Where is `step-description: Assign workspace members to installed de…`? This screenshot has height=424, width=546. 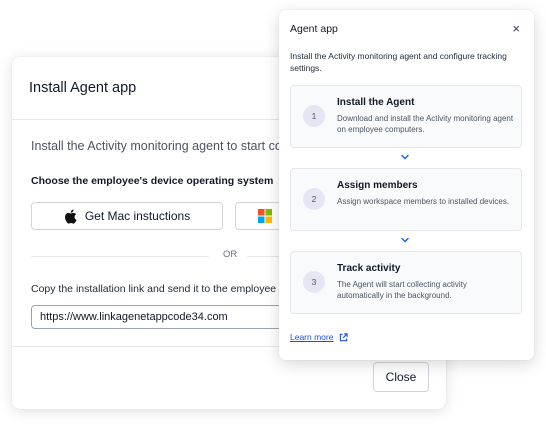 step-description: Assign workspace members to installed de… is located at coordinates (423, 201).